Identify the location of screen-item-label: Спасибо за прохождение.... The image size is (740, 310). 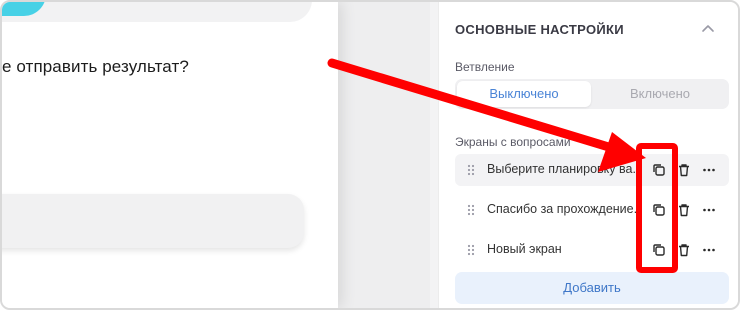
(562, 209).